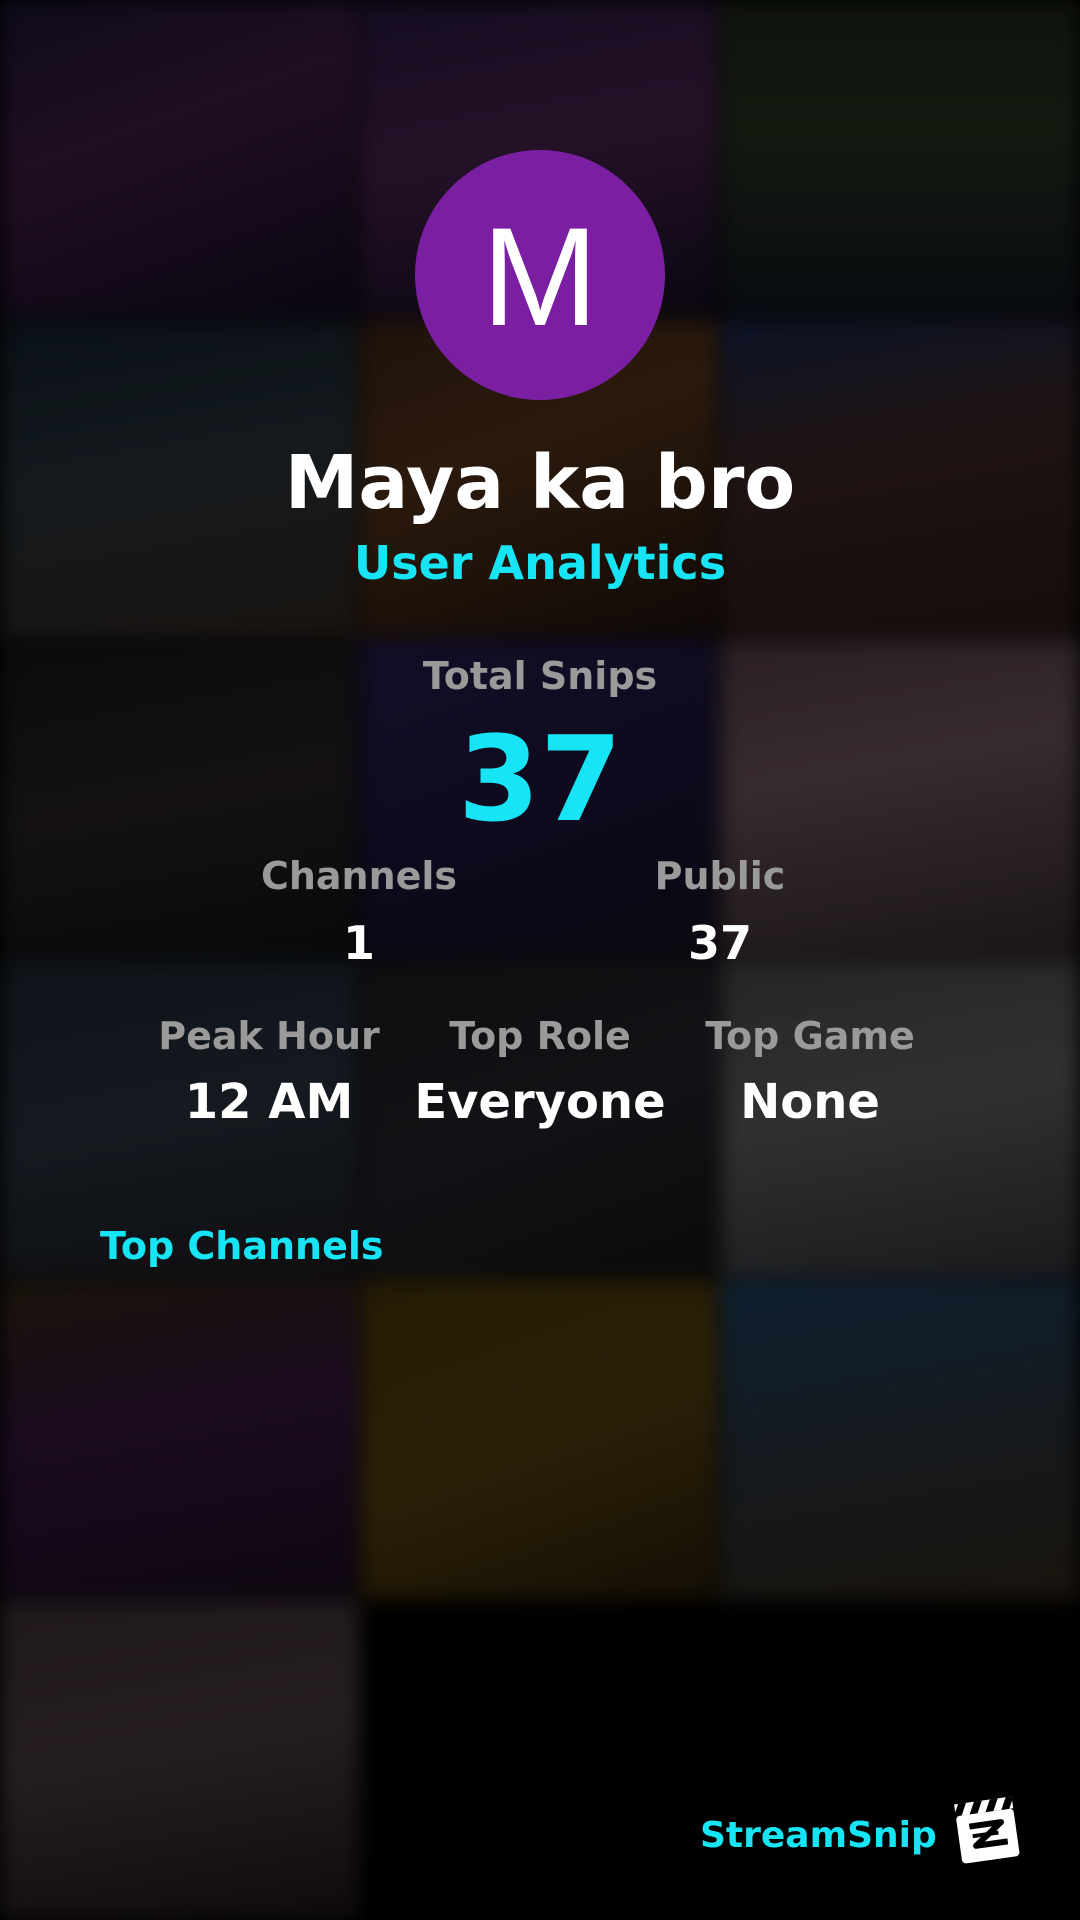 The width and height of the screenshot is (1080, 1920). What do you see at coordinates (540, 676) in the screenshot?
I see `total-snips-label: Total Snips` at bounding box center [540, 676].